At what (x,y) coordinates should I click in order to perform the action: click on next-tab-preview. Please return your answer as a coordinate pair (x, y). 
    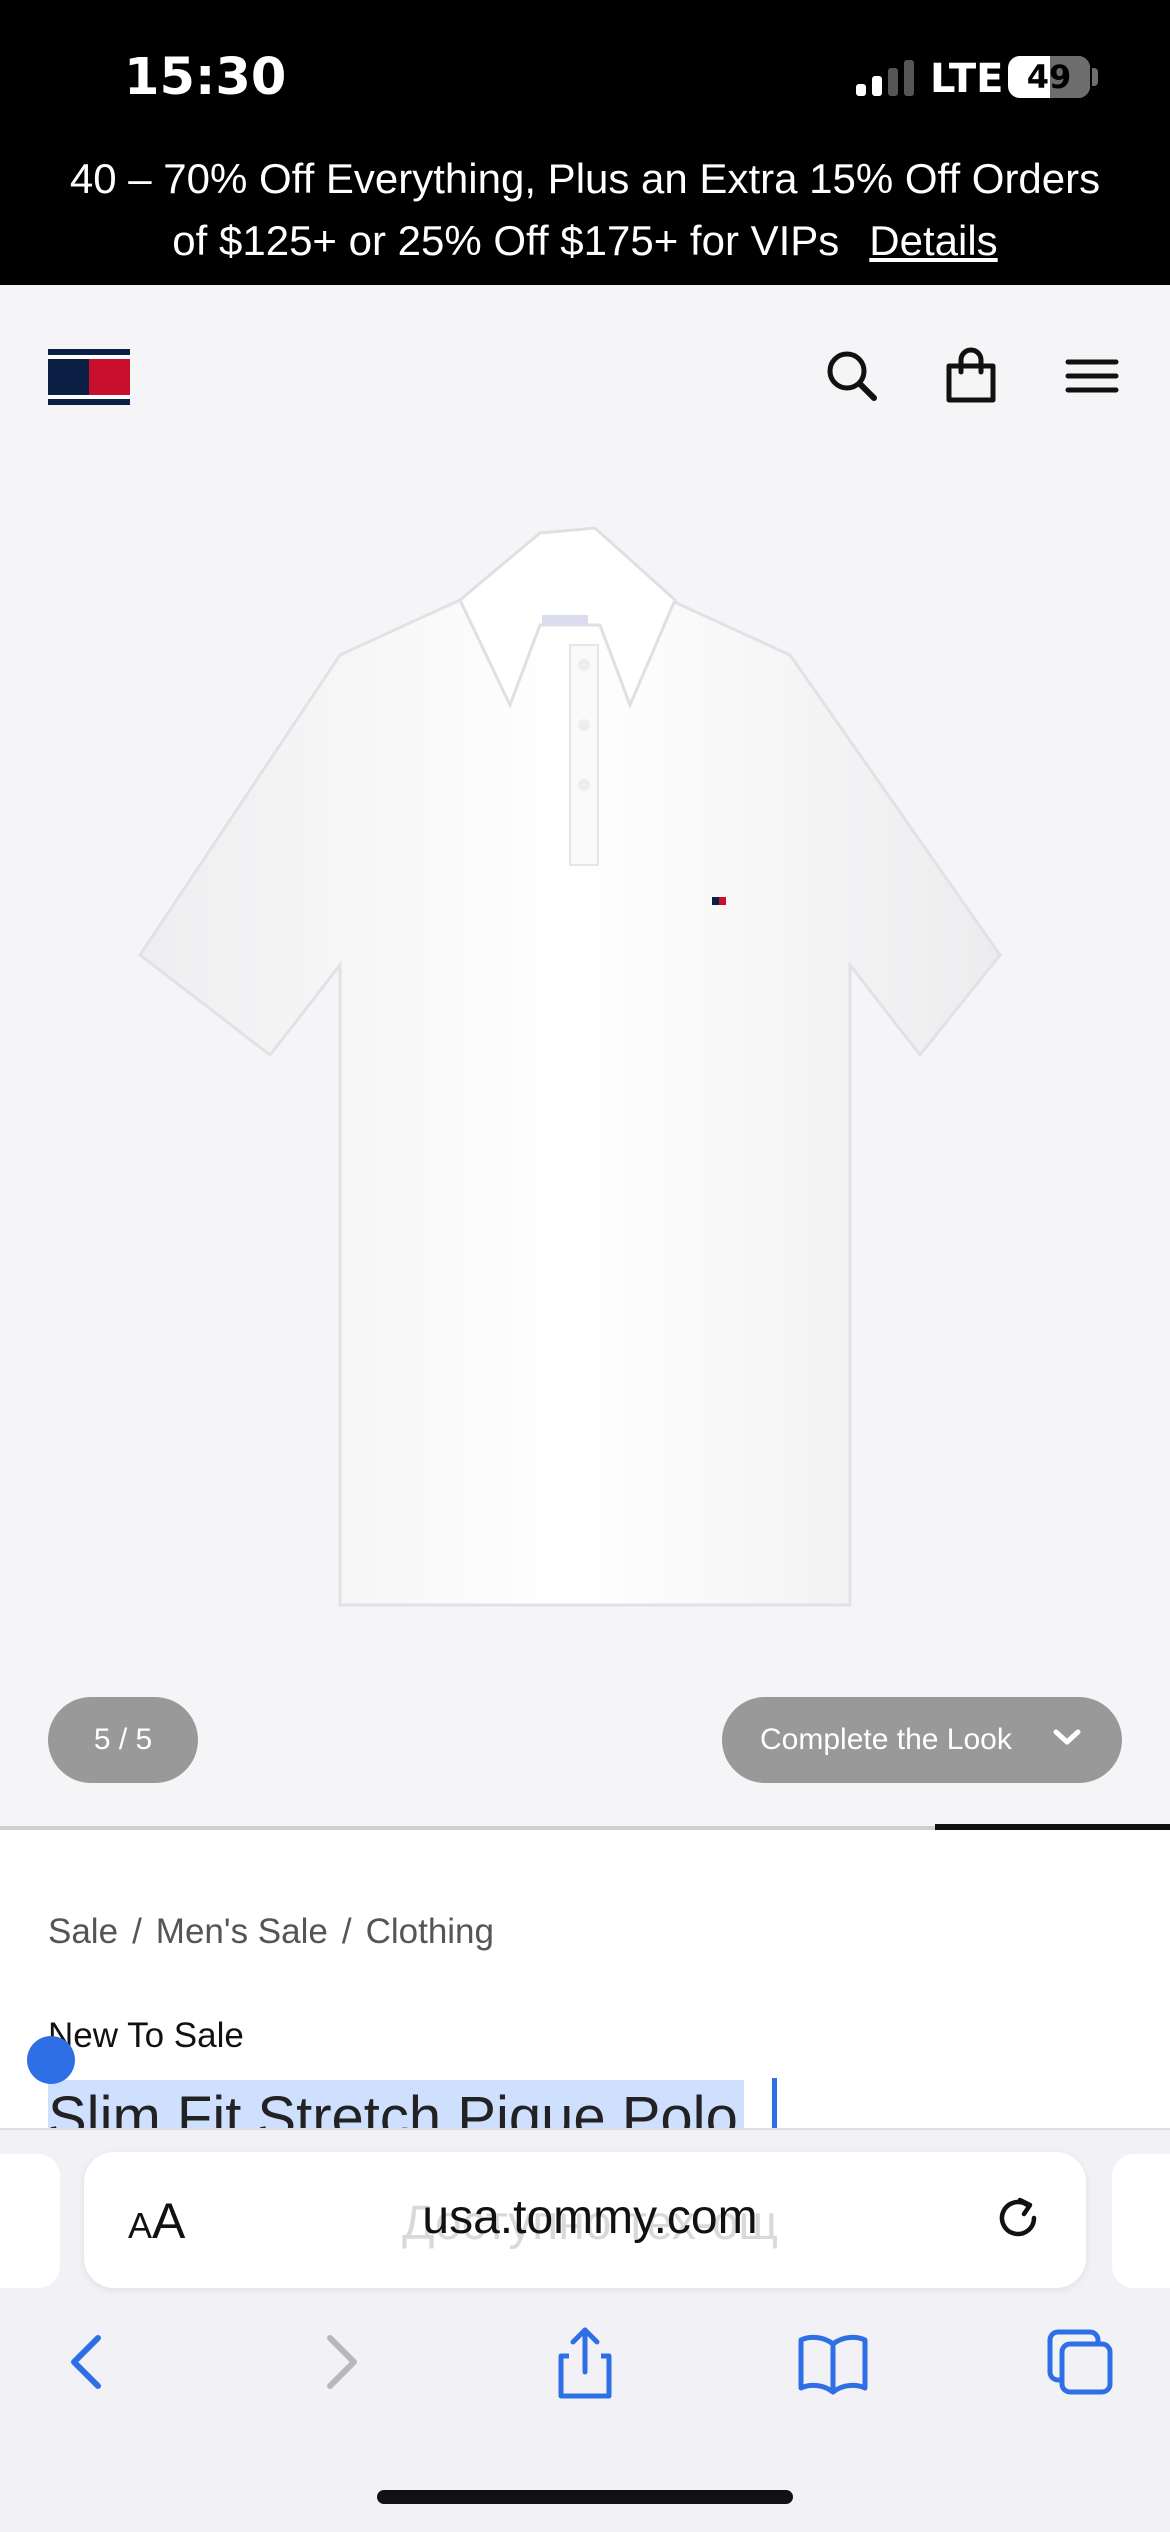
    Looking at the image, I should click on (1141, 2221).